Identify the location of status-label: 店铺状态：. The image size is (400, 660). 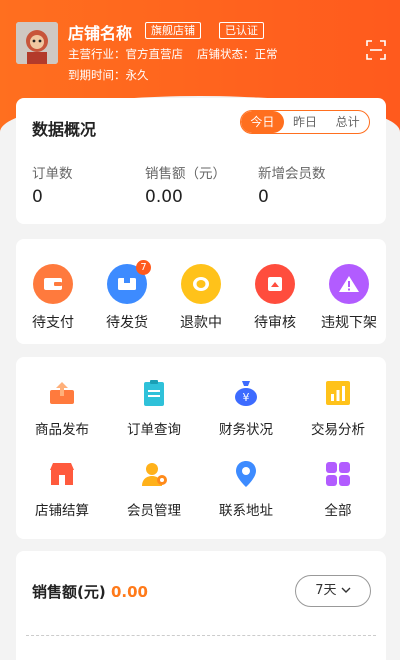
(226, 54).